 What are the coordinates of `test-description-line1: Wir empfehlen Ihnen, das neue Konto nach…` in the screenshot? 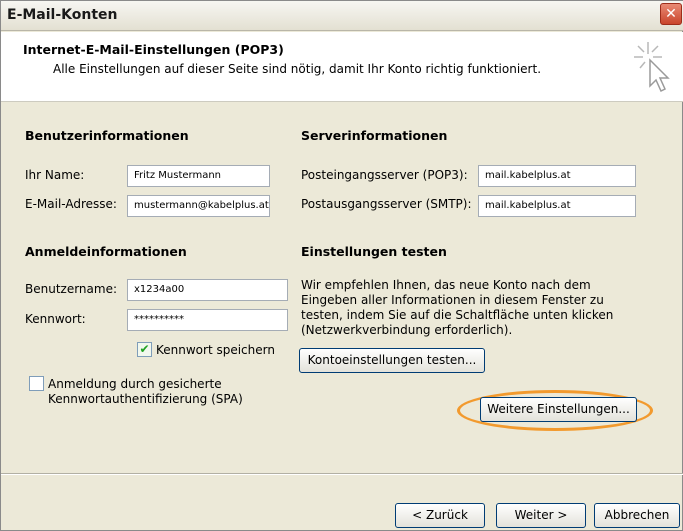 It's located at (446, 285).